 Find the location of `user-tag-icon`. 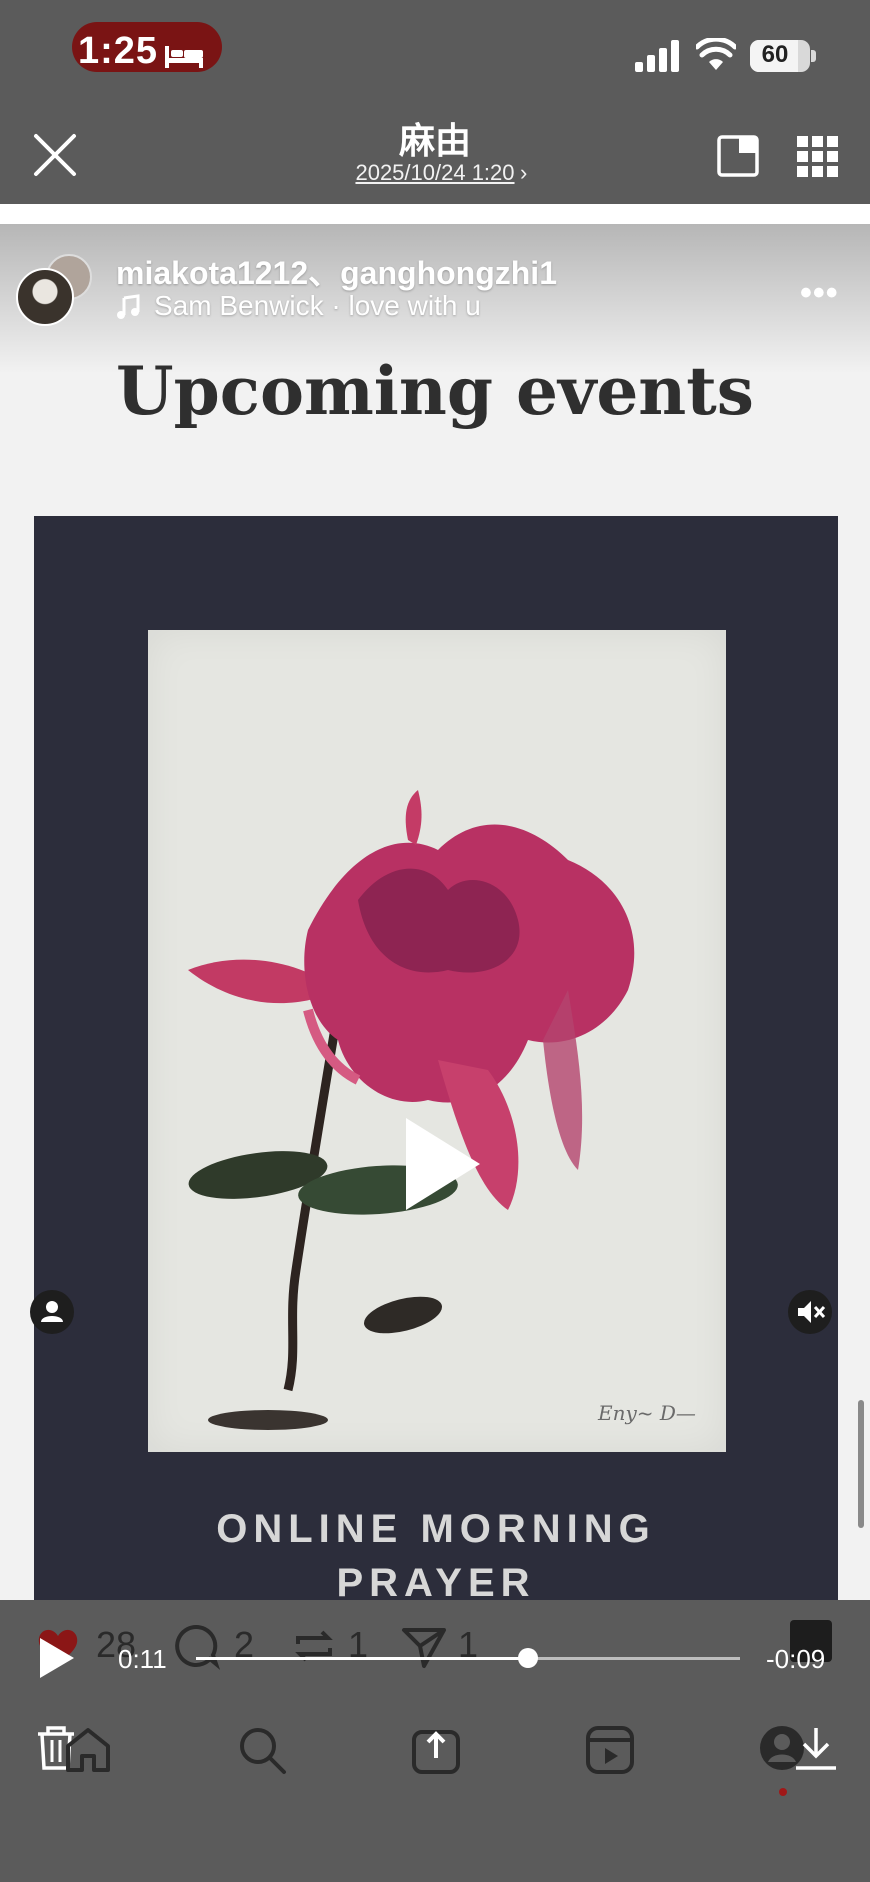

user-tag-icon is located at coordinates (52, 1311).